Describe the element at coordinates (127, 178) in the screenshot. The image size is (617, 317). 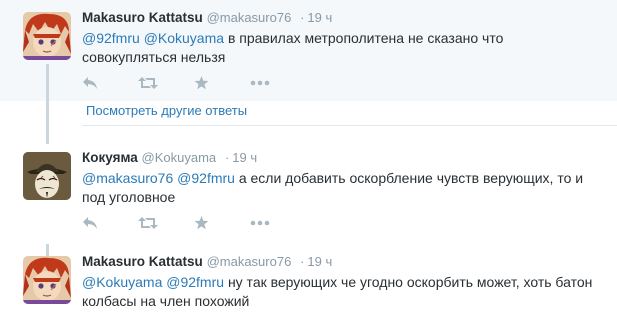
I see `mention-link: @makasuro76` at that location.